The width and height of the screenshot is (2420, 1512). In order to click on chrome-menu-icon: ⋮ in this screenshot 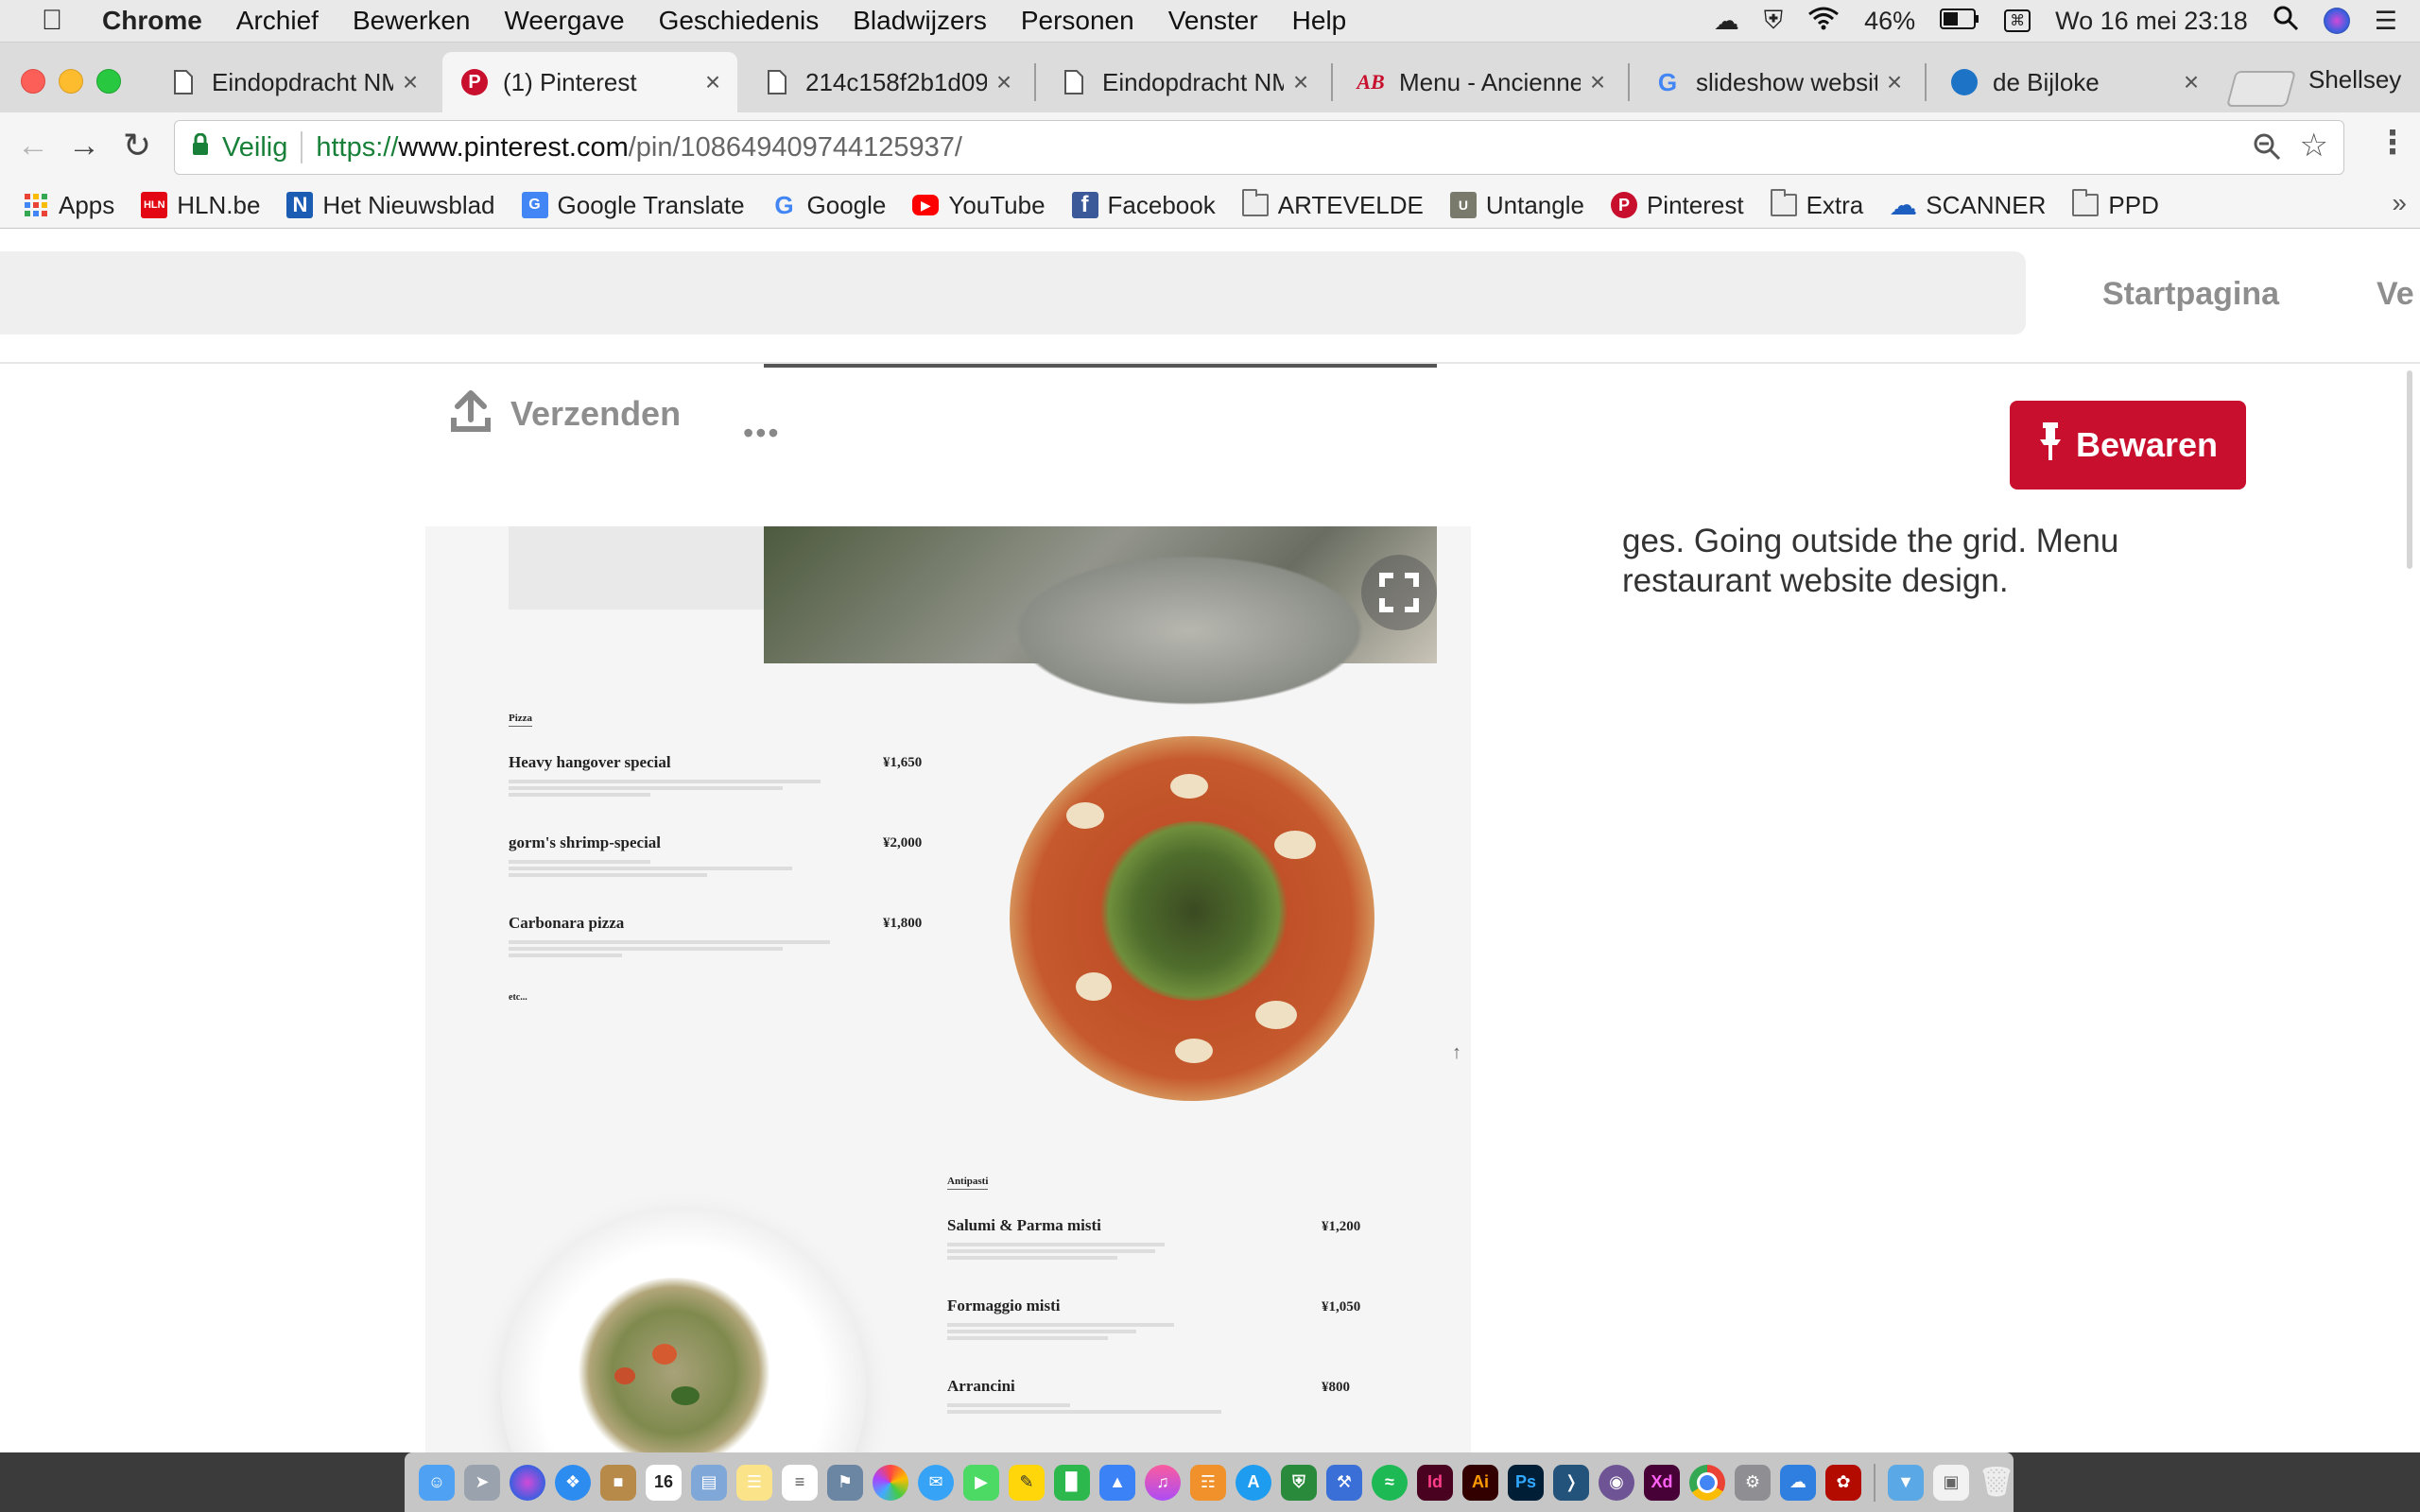, I will do `click(2393, 143)`.